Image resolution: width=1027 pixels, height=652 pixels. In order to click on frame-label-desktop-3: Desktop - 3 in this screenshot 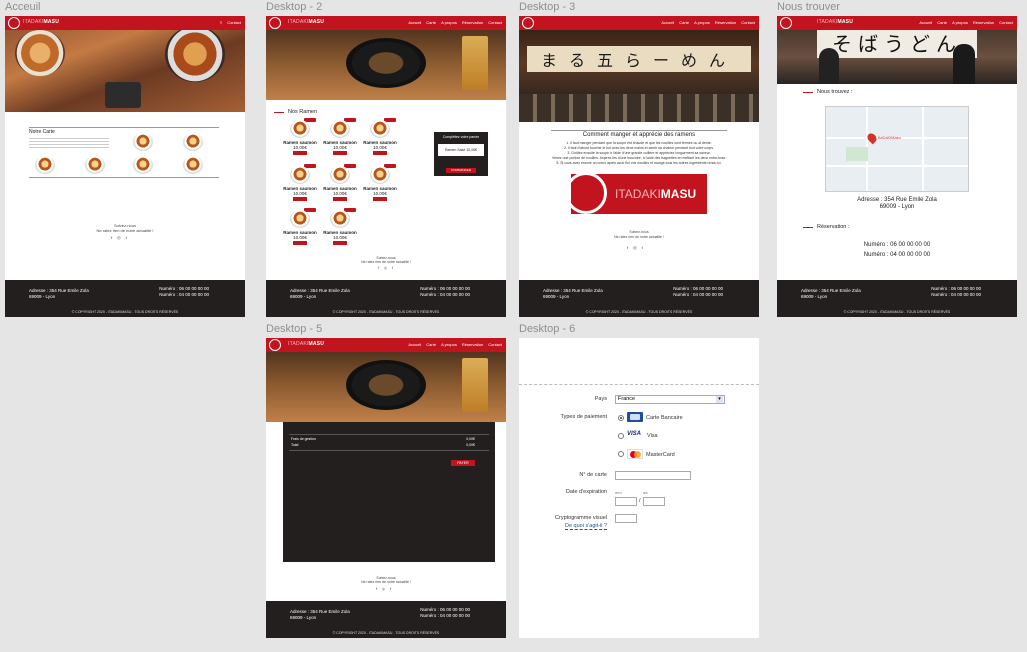, I will do `click(547, 7)`.